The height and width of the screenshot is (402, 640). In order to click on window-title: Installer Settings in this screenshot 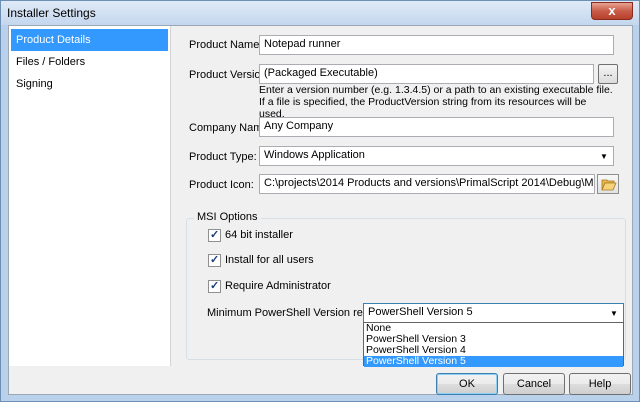, I will do `click(51, 13)`.